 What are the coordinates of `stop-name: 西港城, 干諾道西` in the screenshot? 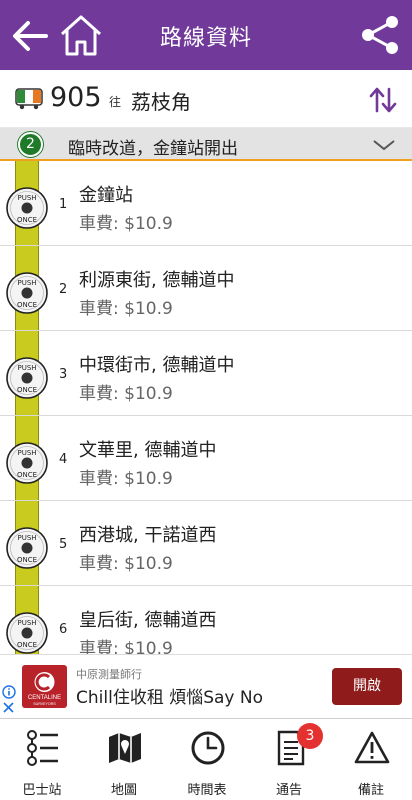 It's located at (148, 535).